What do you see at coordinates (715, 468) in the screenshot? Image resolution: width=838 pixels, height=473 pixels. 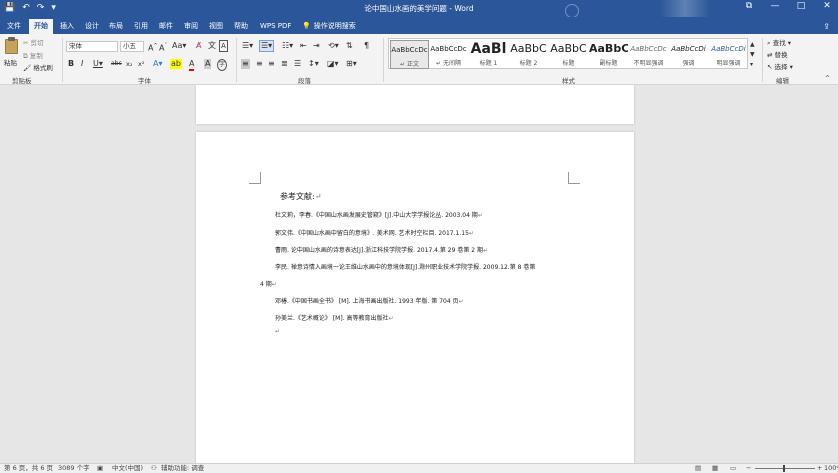 I see `print-layout-icon: ▦` at bounding box center [715, 468].